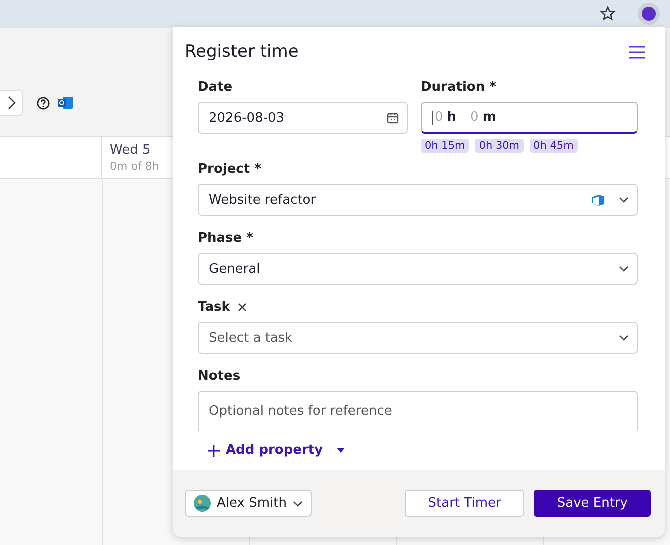 This screenshot has width=670, height=545. Describe the element at coordinates (499, 146) in the screenshot. I see `duration-preset-chip: 0h 30m` at that location.